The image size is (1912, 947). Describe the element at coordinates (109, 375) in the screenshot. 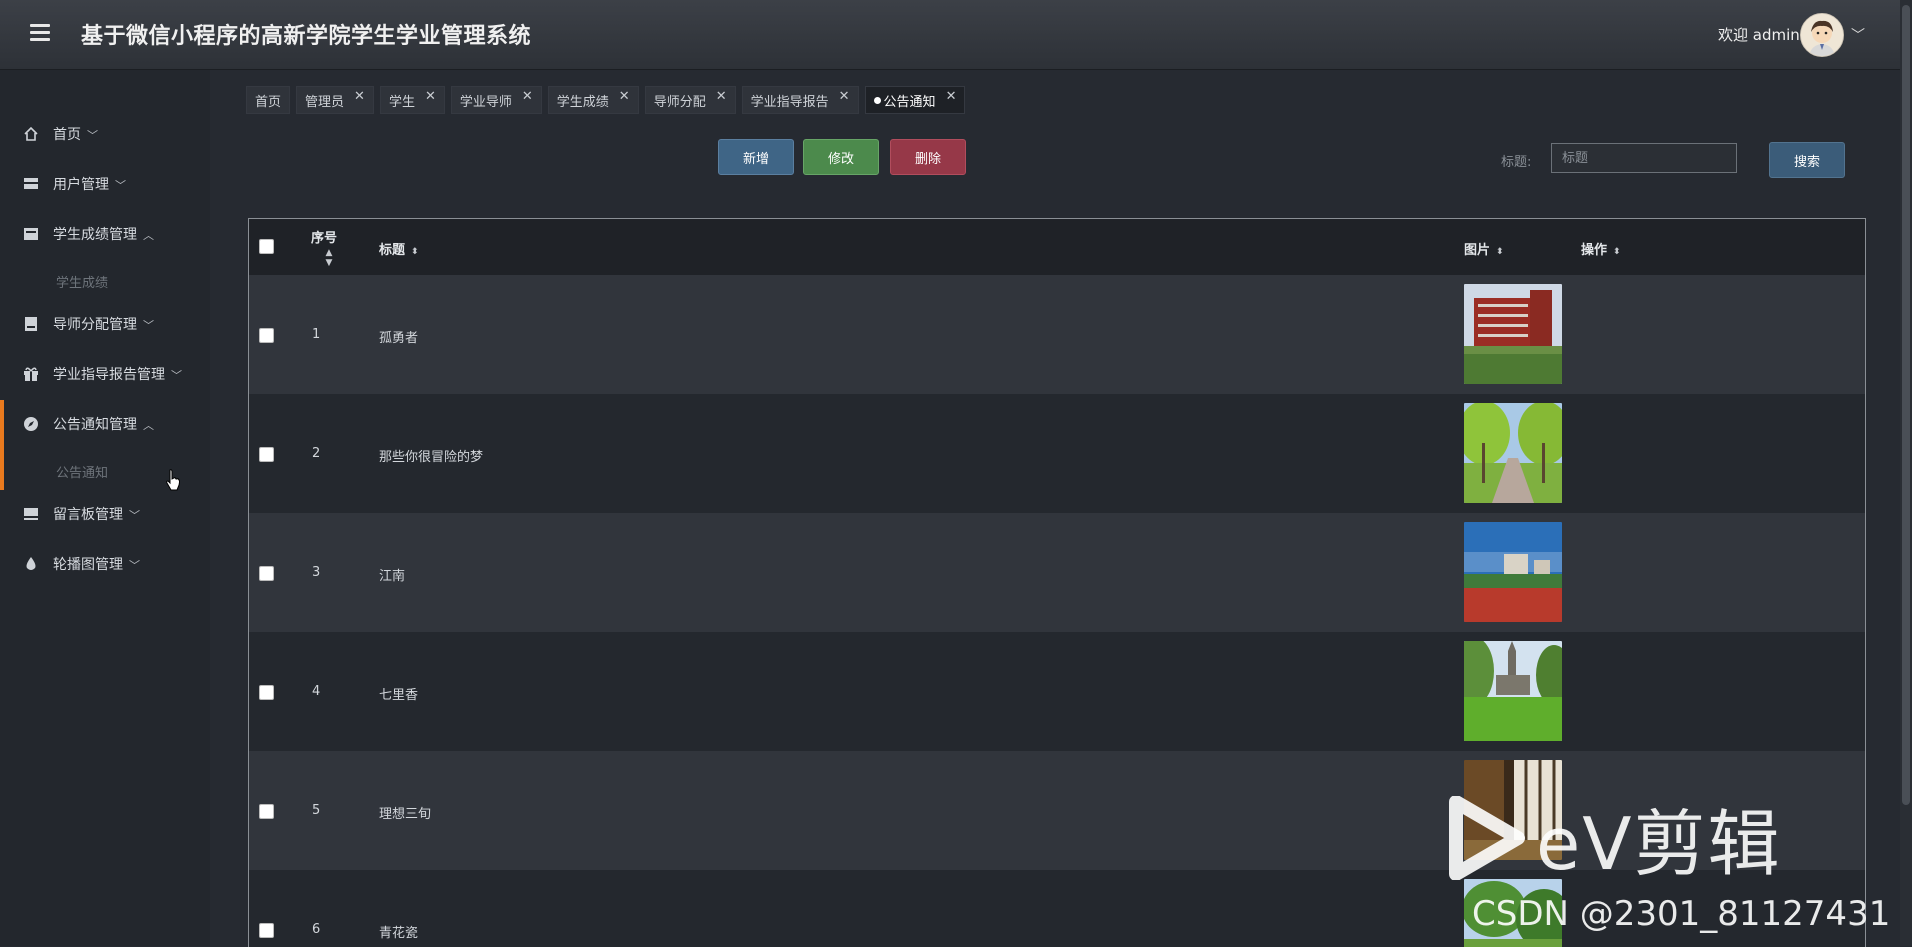

I see `sidebar-item-label: 学业指导报告管理` at that location.